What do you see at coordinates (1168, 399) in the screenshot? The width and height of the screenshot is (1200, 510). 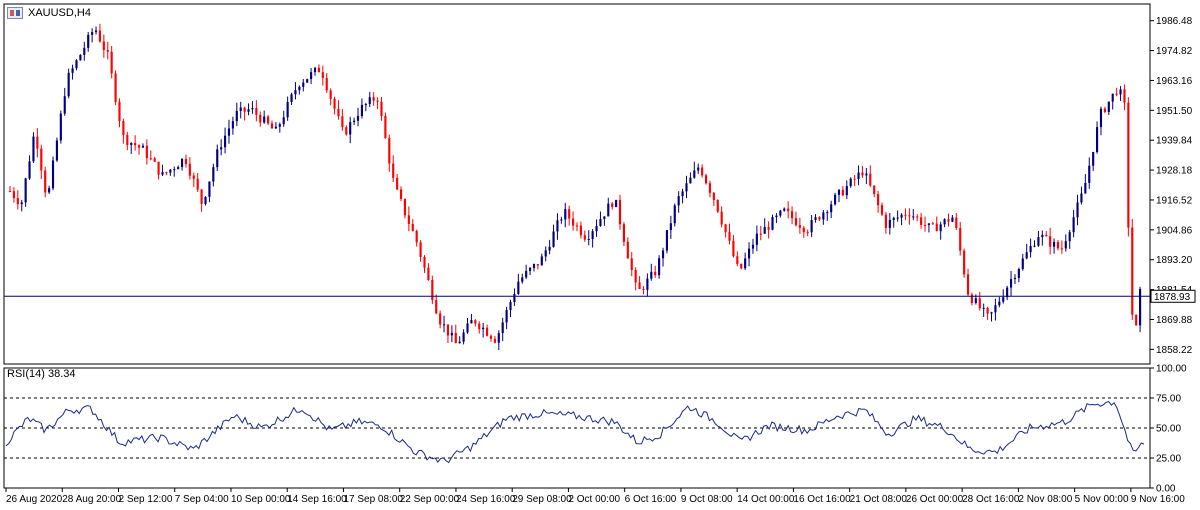 I see `rsi-tick-label: 75.00` at bounding box center [1168, 399].